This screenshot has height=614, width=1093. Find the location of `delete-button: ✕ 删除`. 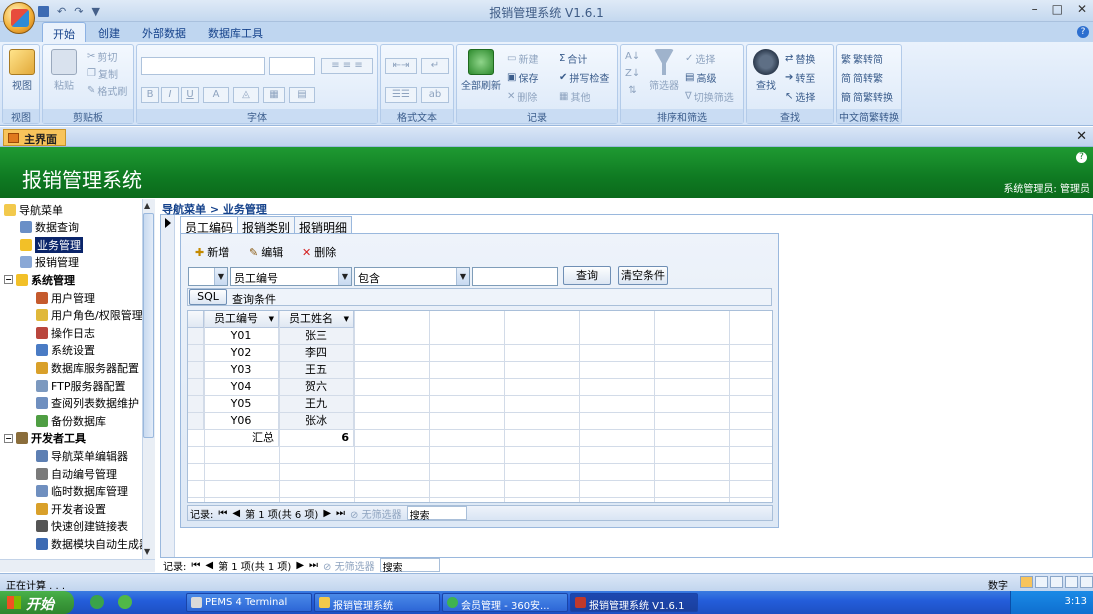

delete-button: ✕ 删除 is located at coordinates (319, 252).